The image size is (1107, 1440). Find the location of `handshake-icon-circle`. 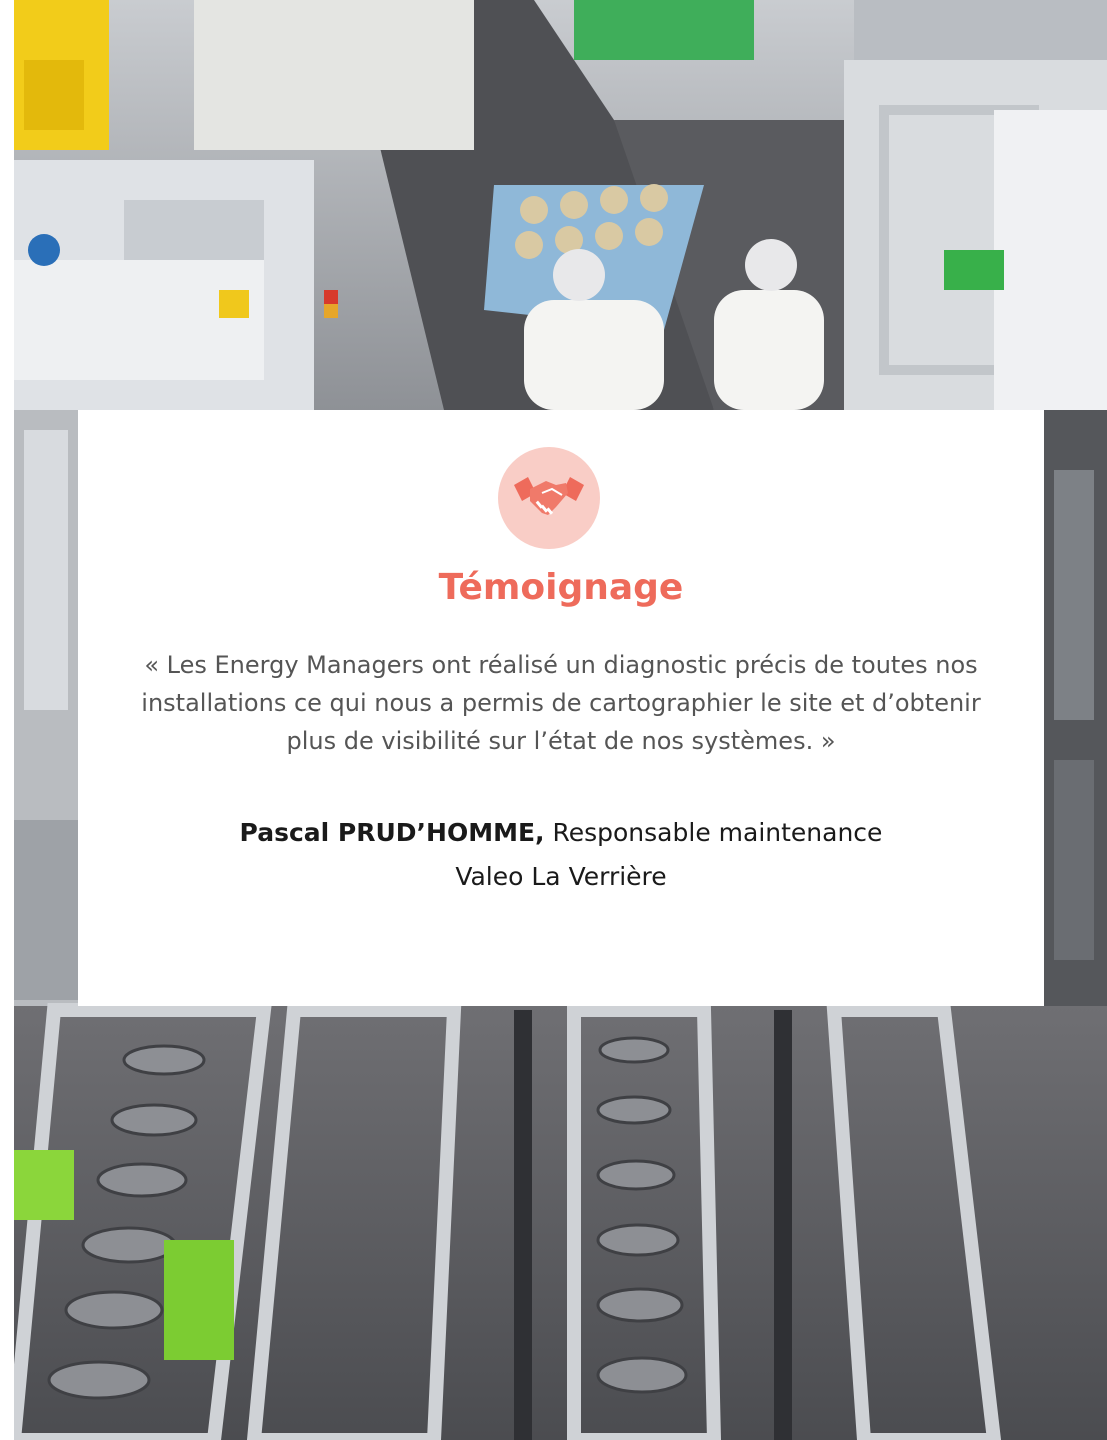

handshake-icon-circle is located at coordinates (549, 498).